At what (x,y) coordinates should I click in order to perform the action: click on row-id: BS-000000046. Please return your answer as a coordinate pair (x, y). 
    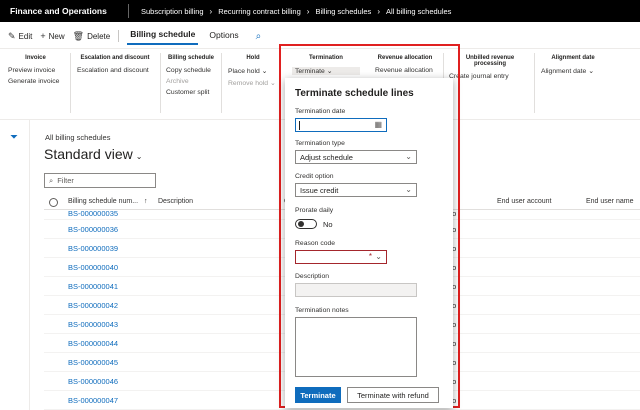
    Looking at the image, I should click on (93, 381).